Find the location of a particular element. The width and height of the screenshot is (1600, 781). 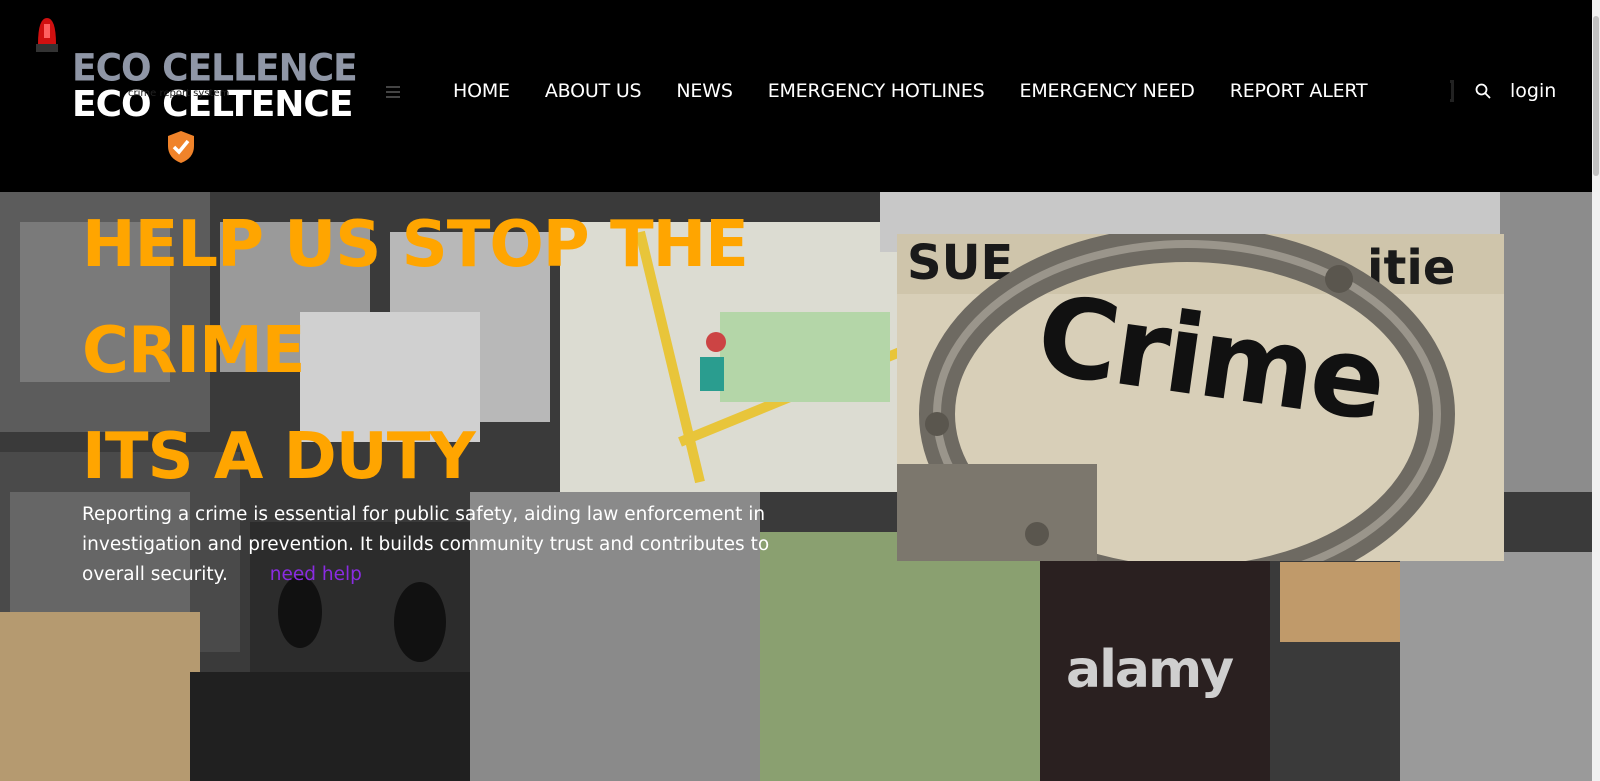

nav-home: HOME is located at coordinates (481, 94).